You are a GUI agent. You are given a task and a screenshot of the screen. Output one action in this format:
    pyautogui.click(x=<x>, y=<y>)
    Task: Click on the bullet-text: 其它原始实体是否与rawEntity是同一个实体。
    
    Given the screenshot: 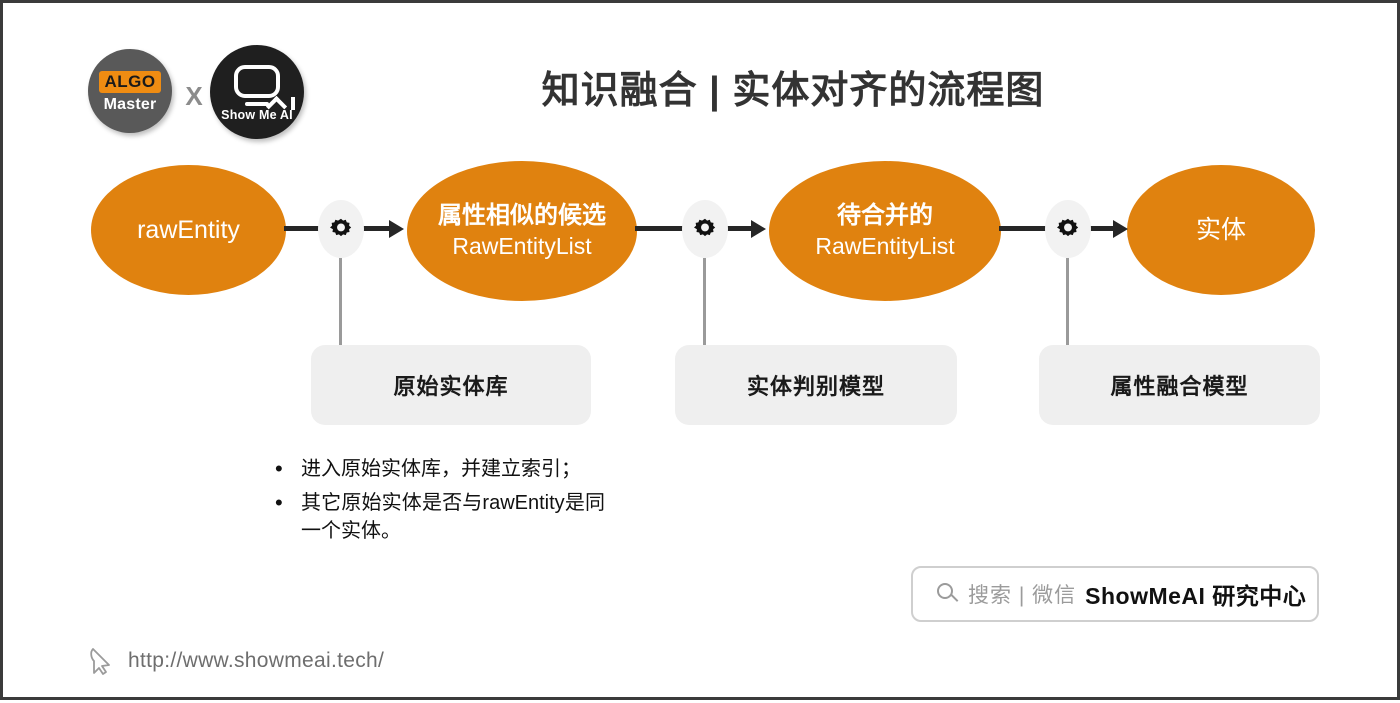 What is the action you would take?
    pyautogui.click(x=453, y=517)
    